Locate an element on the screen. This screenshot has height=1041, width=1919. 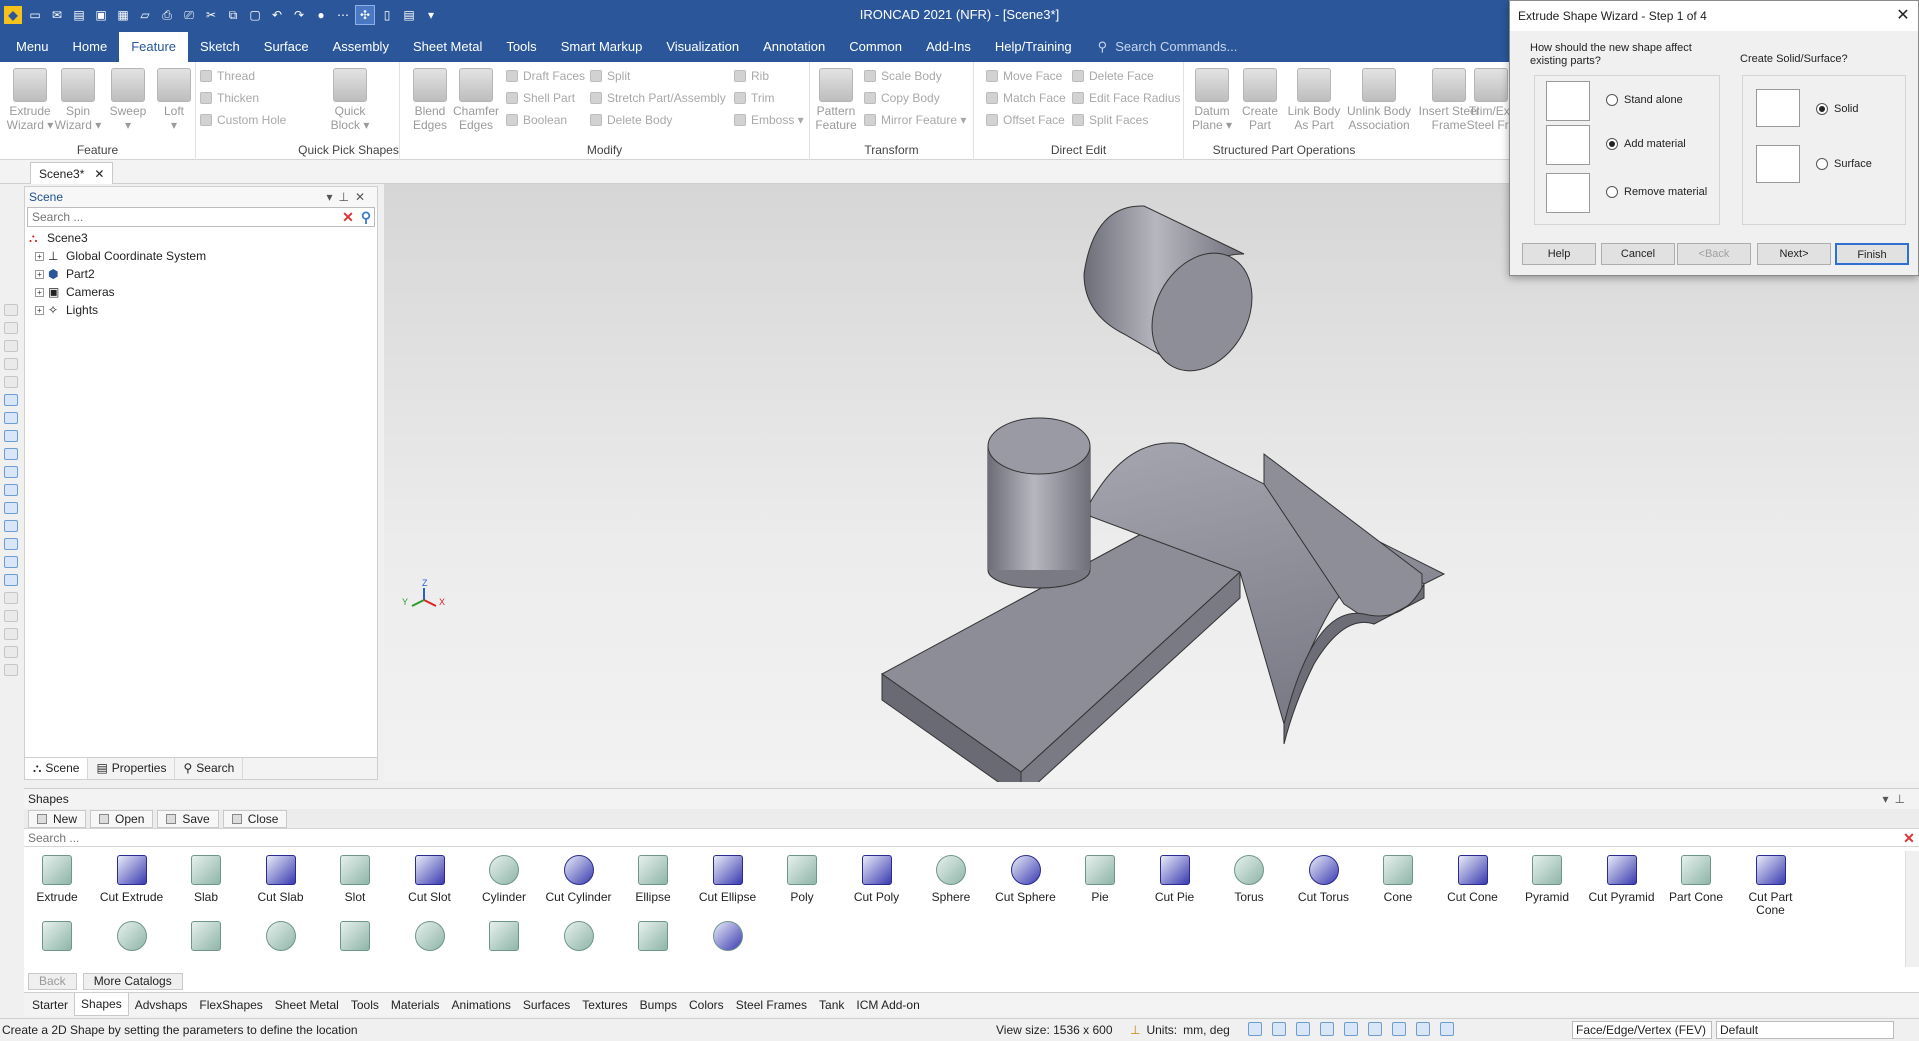
shape-item-cut-extrude: Cut Extrude is located at coordinates (132, 879).